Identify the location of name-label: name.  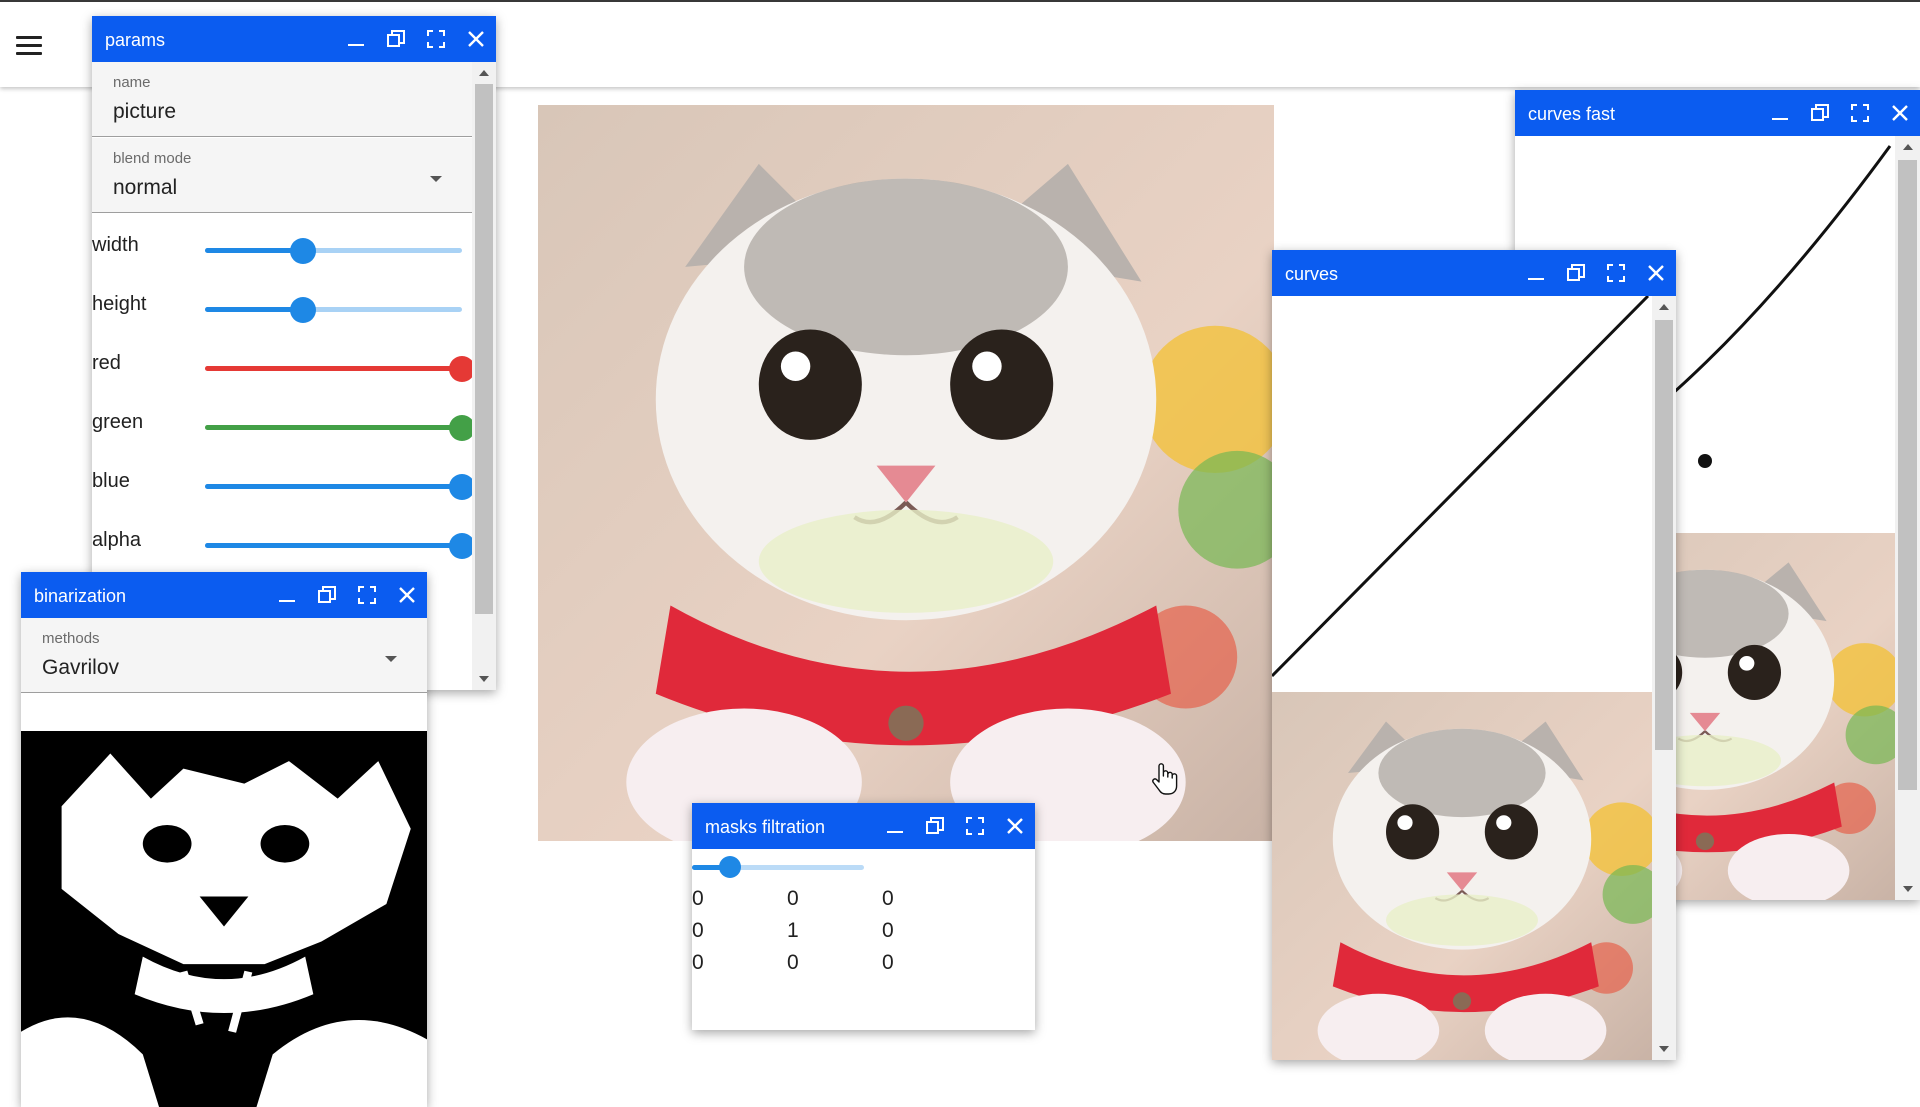
(132, 82).